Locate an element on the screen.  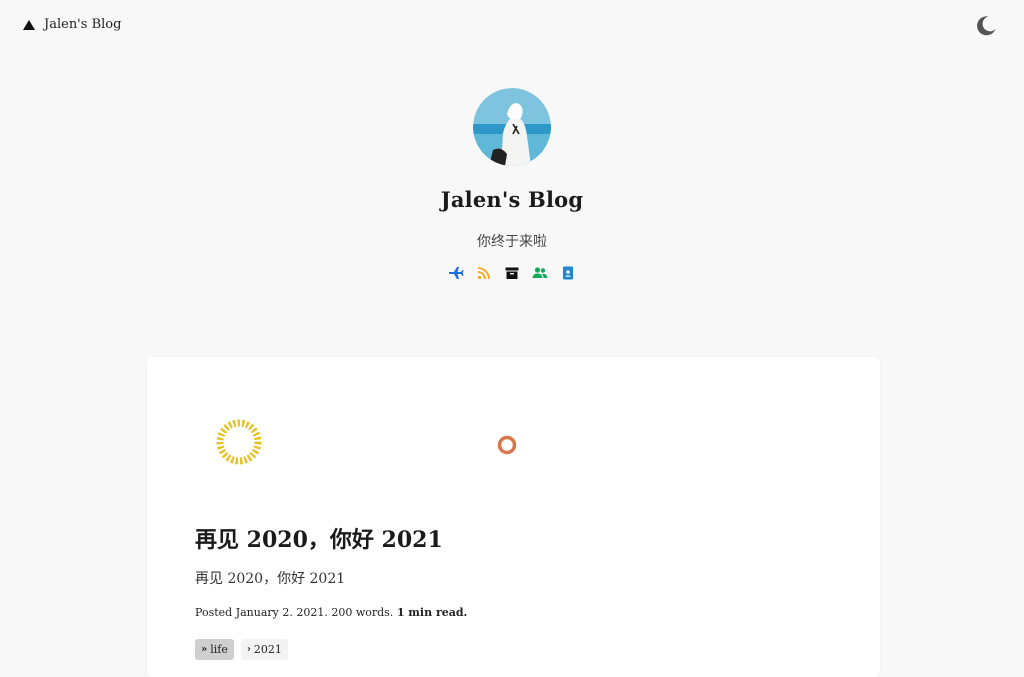
post-meta-date-words: Posted January 2. 2021. 200 words. is located at coordinates (294, 612).